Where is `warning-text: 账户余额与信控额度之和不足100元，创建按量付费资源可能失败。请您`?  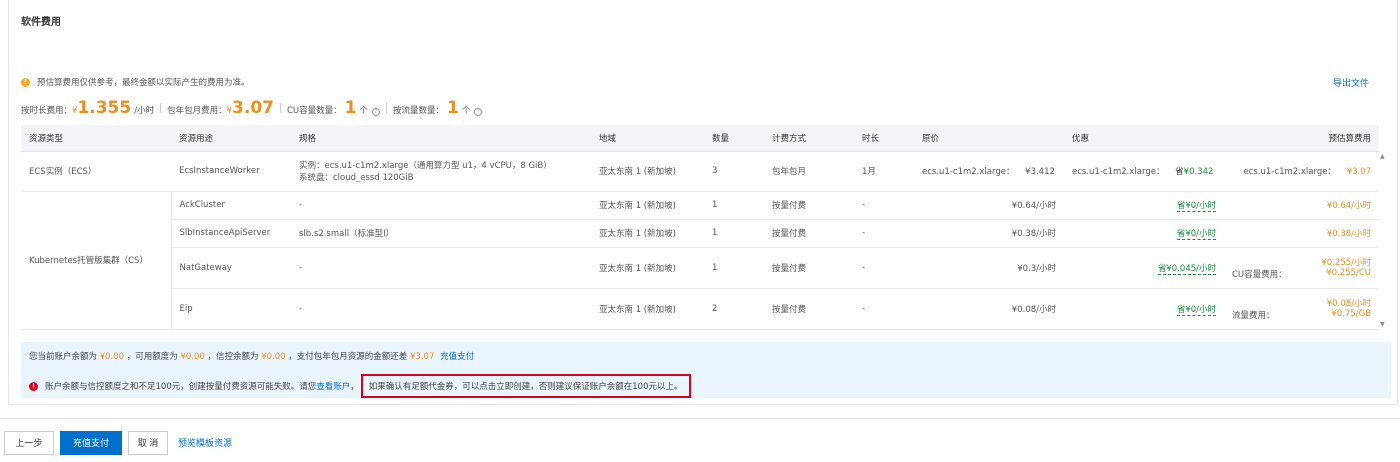
warning-text: 账户余额与信控额度之和不足100元，创建按量付费资源可能失败。请您 is located at coordinates (181, 387).